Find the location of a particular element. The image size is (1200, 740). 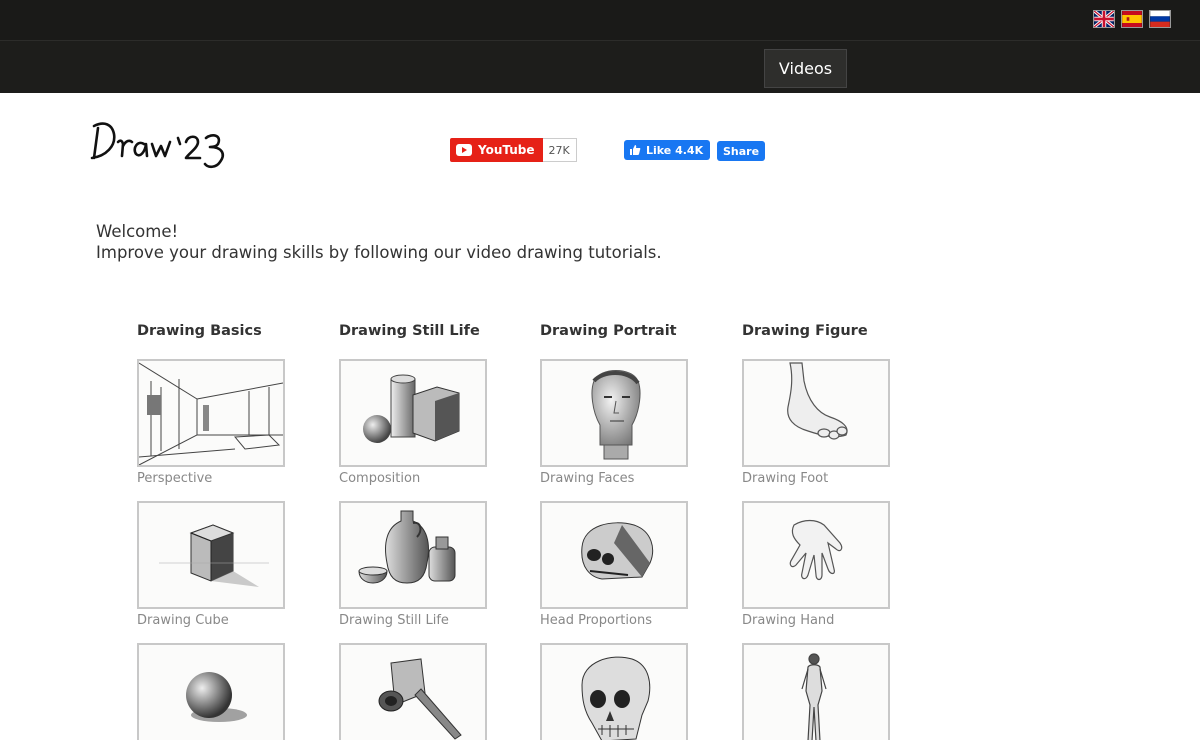

category-title: Drawing Still Life is located at coordinates (409, 331).